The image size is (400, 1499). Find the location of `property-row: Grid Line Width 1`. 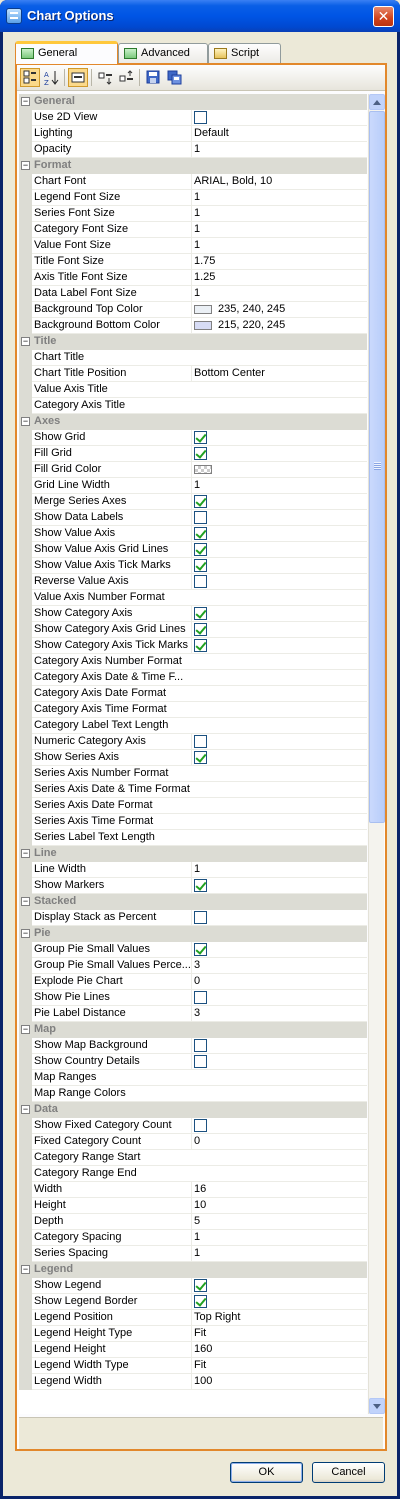

property-row: Grid Line Width 1 is located at coordinates (193, 486).